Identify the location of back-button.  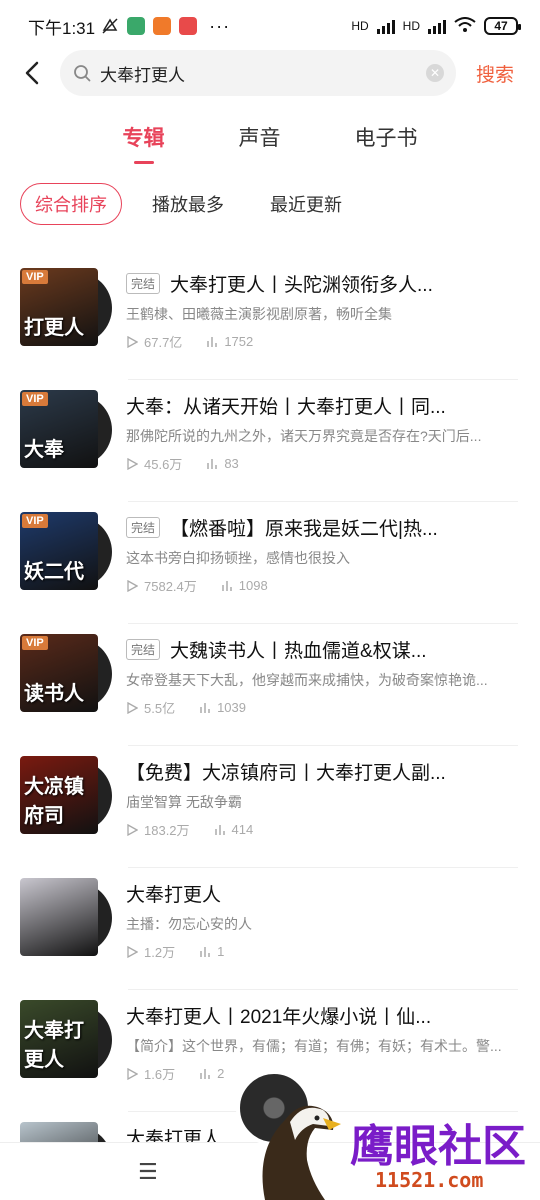
(32, 73).